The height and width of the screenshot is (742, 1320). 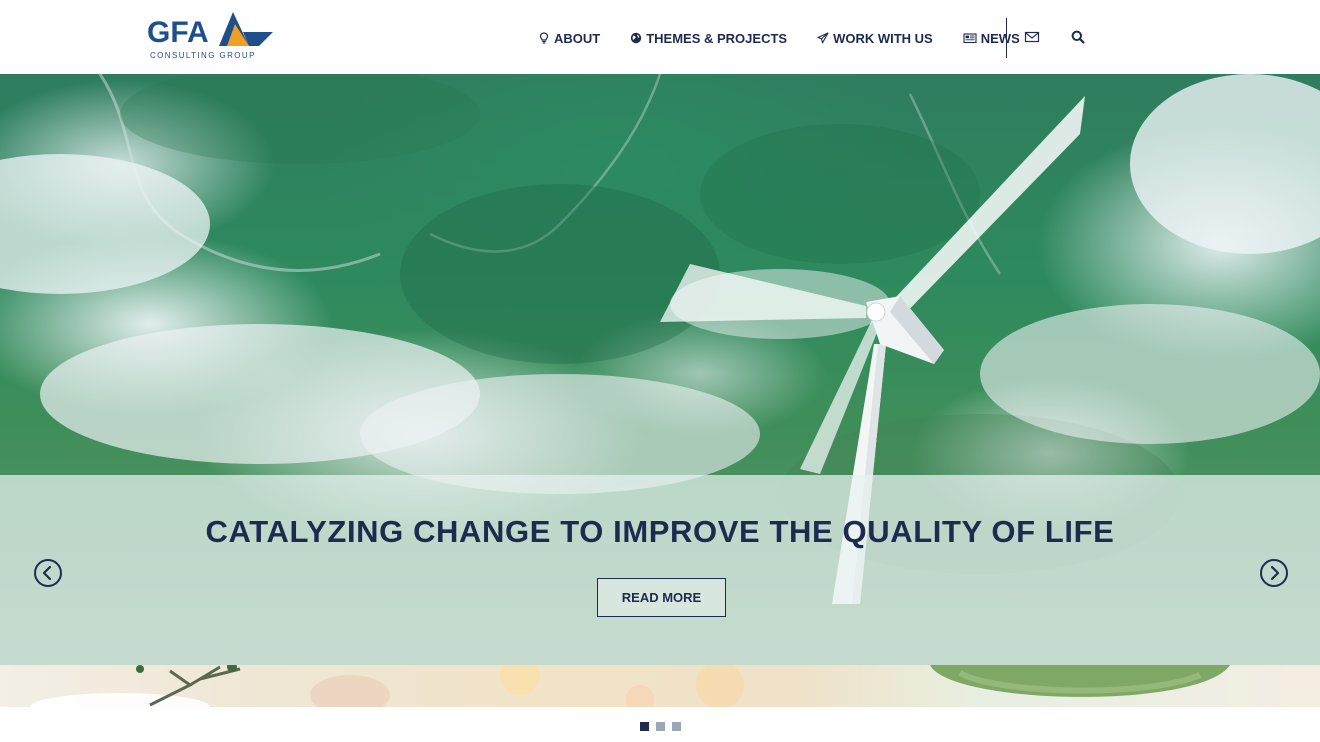 I want to click on search-icon, so click(x=1078, y=37).